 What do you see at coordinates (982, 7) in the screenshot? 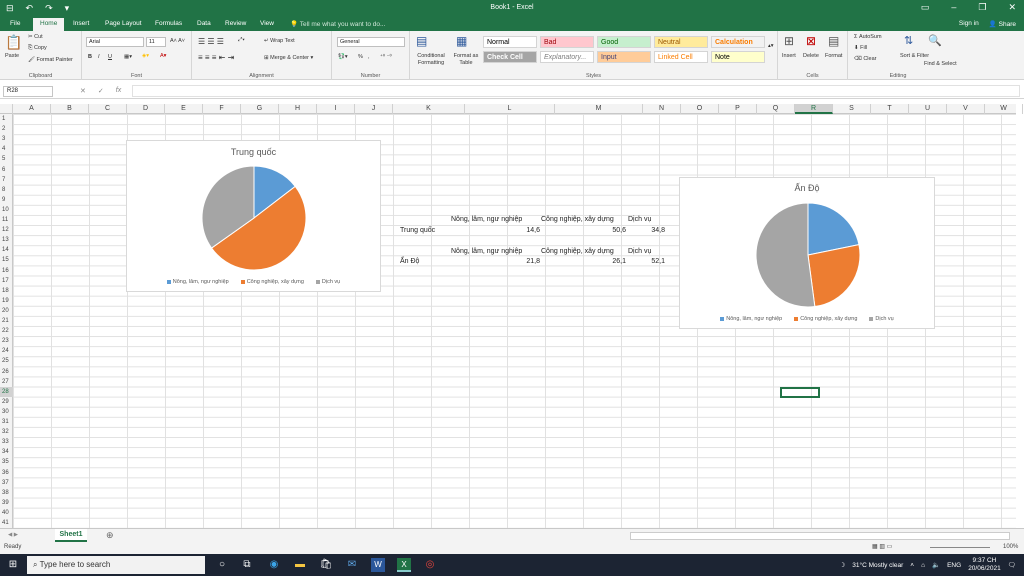
I see `restore-icon: ❐` at bounding box center [982, 7].